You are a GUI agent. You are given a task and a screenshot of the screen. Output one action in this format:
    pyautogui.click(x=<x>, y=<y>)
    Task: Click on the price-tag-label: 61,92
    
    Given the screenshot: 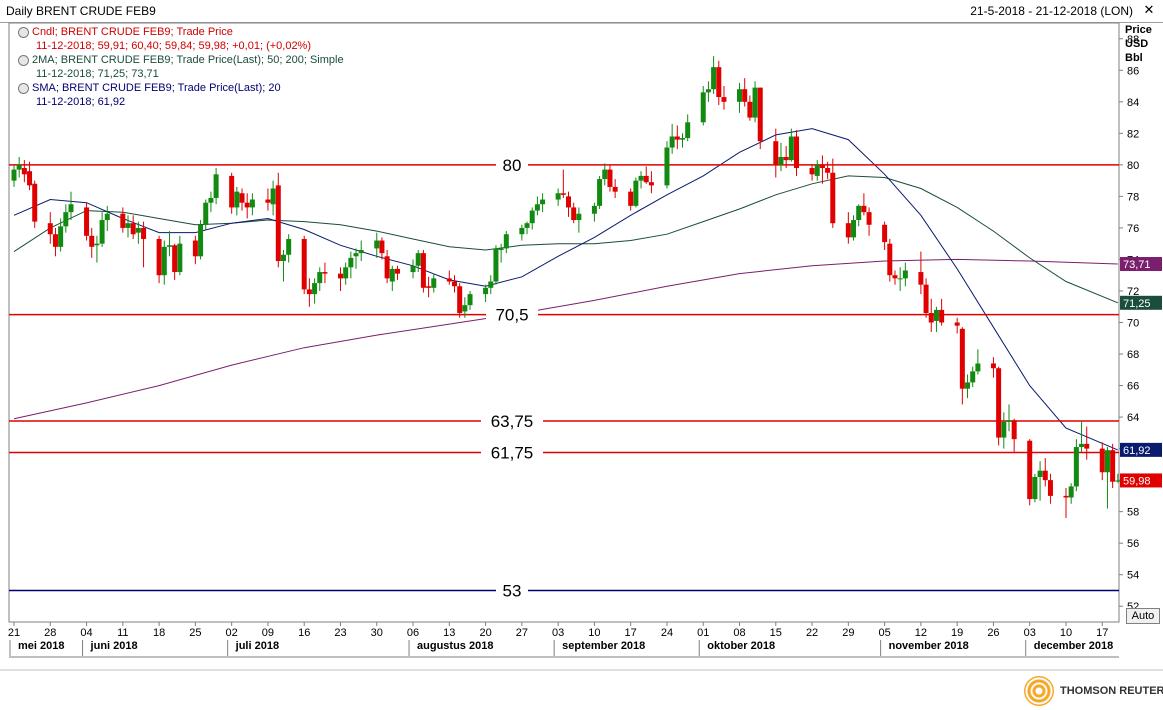 What is the action you would take?
    pyautogui.click(x=1137, y=451)
    